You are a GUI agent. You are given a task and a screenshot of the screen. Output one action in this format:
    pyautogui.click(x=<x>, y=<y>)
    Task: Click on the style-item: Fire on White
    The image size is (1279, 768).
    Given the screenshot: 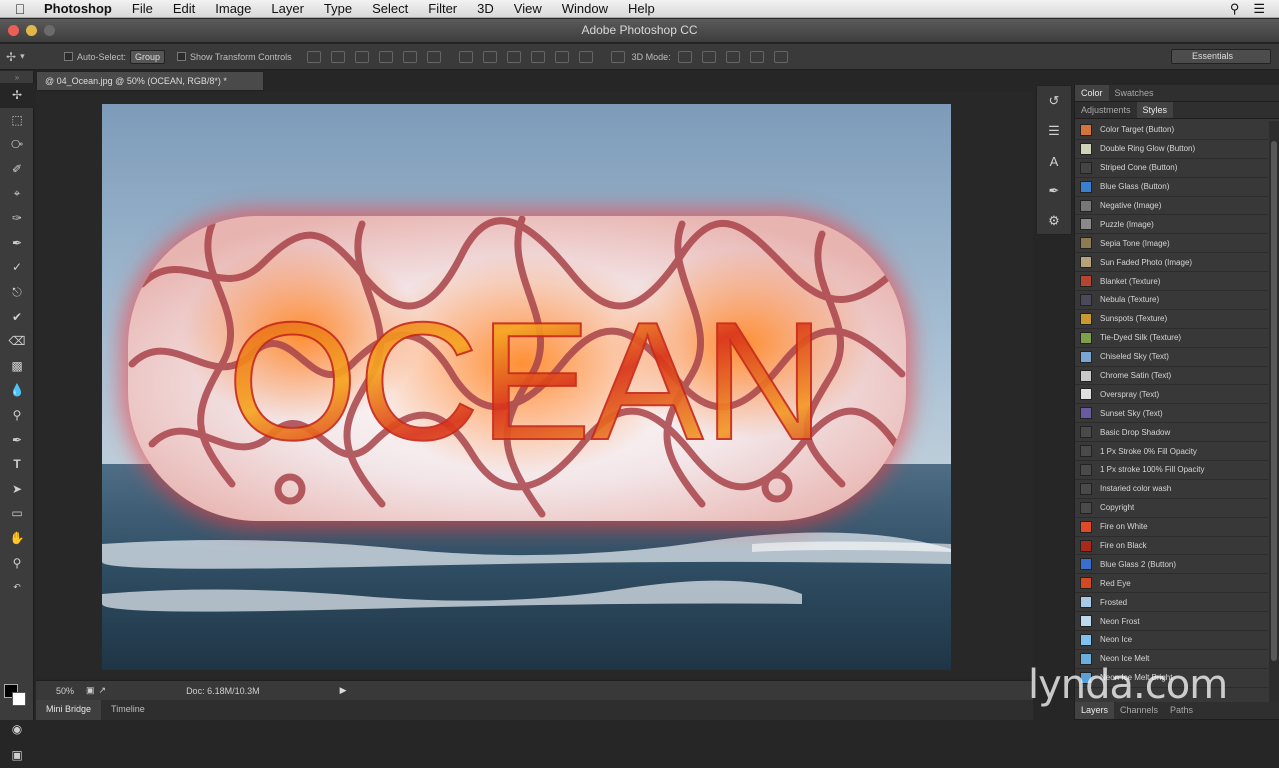 What is the action you would take?
    pyautogui.click(x=1171, y=527)
    